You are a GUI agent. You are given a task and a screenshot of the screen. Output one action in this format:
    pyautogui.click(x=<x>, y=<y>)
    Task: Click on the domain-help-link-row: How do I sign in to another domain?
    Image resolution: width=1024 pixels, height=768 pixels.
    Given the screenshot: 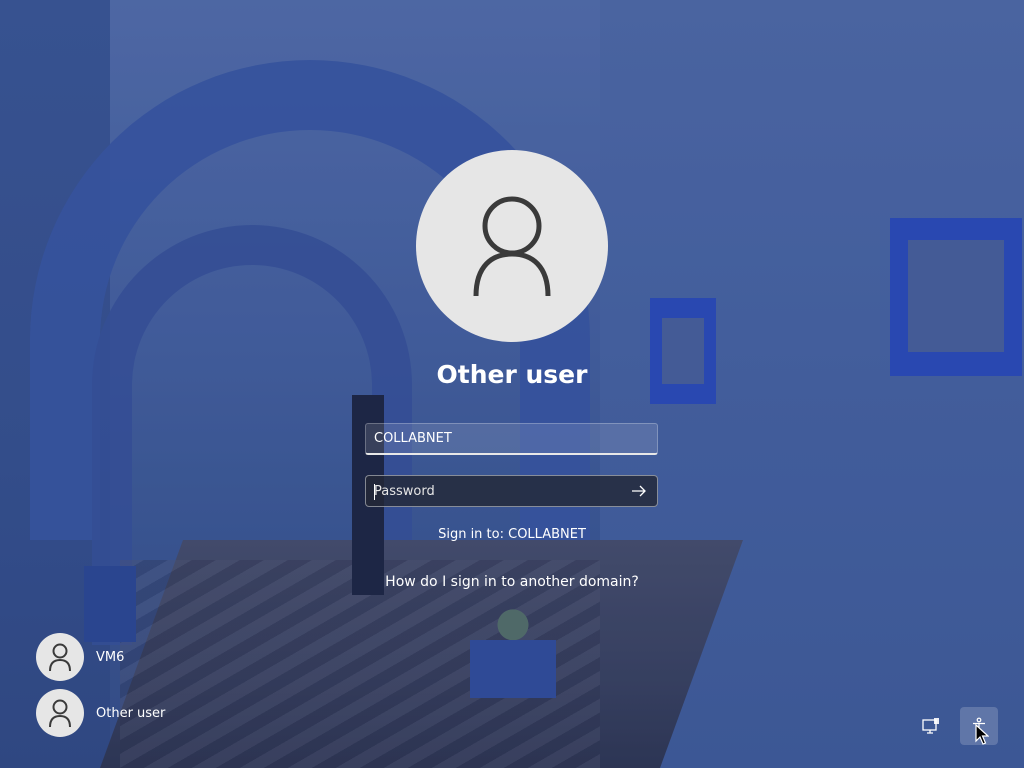 What is the action you would take?
    pyautogui.click(x=512, y=582)
    